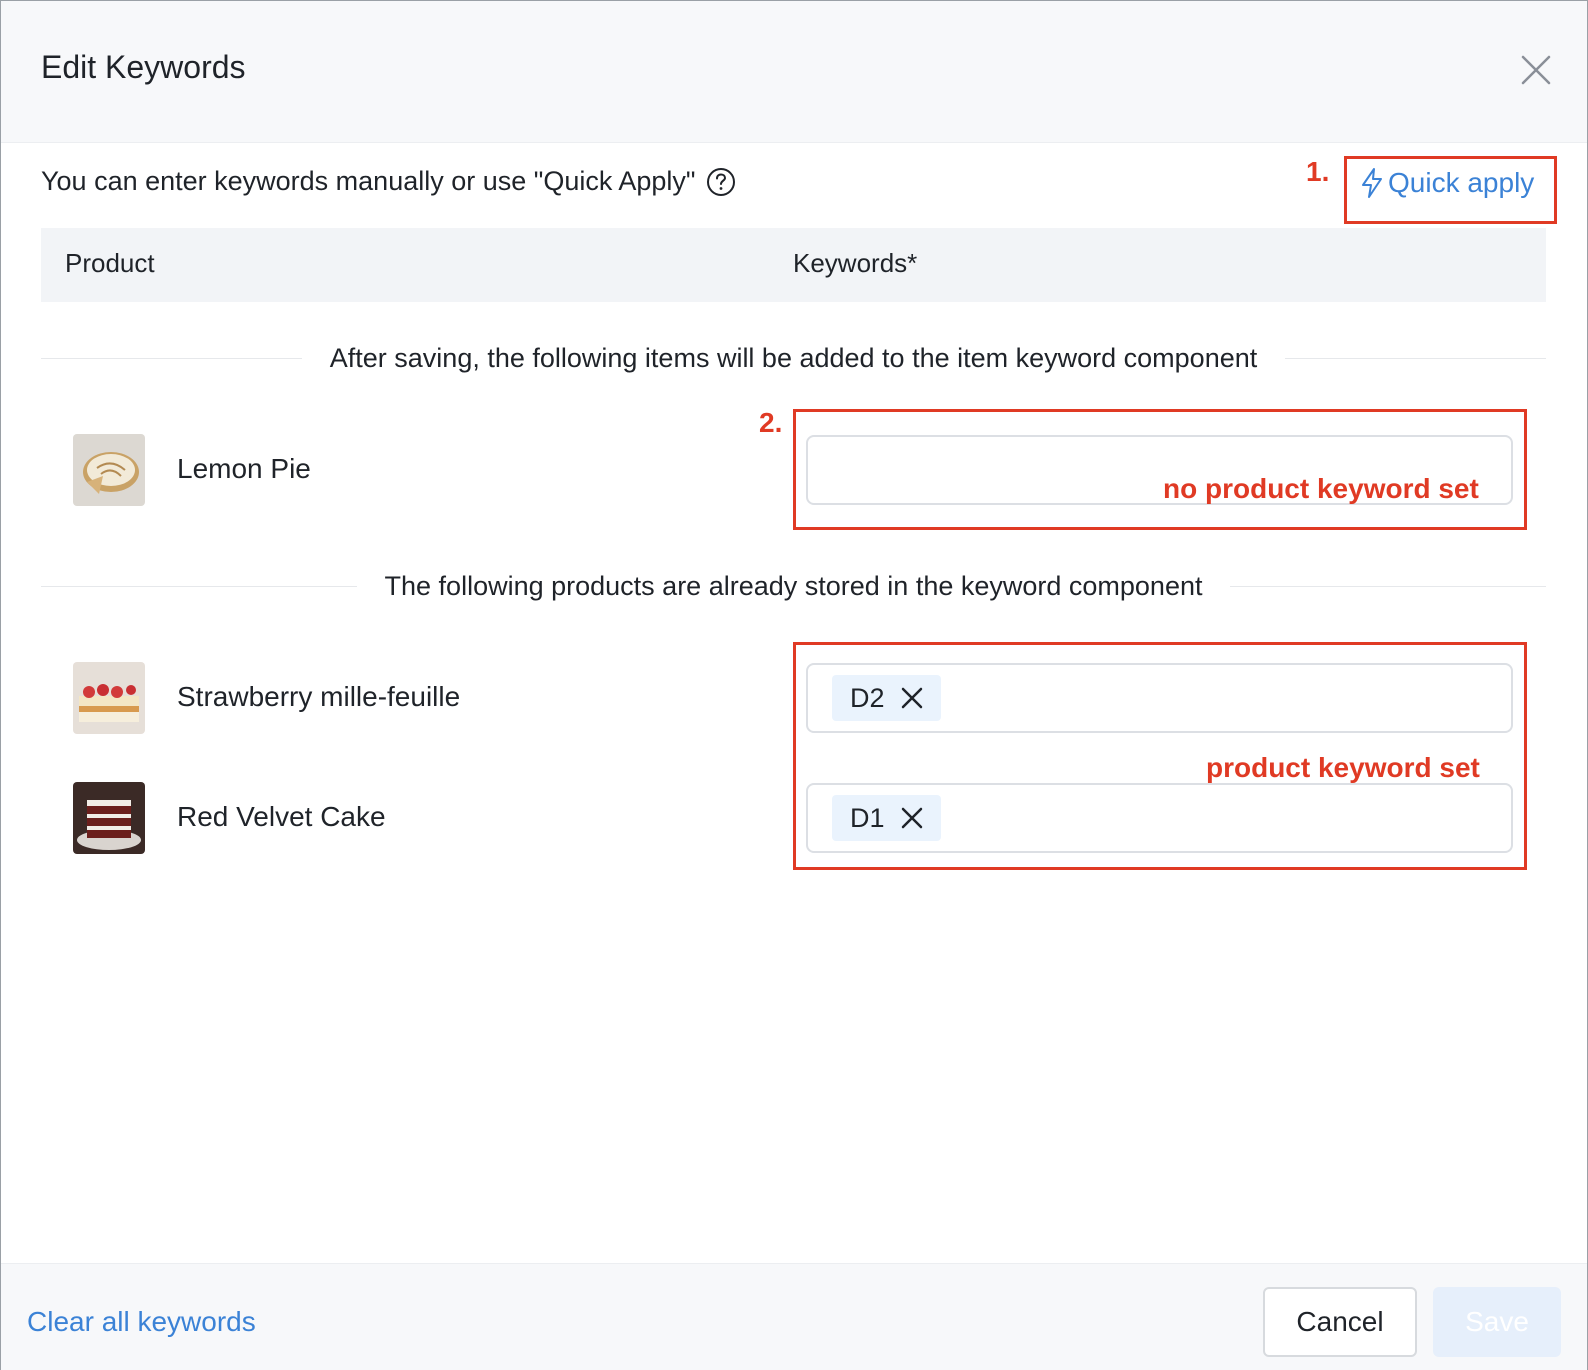 Image resolution: width=1588 pixels, height=1370 pixels. I want to click on product-name: Red Velvet Cake, so click(281, 816).